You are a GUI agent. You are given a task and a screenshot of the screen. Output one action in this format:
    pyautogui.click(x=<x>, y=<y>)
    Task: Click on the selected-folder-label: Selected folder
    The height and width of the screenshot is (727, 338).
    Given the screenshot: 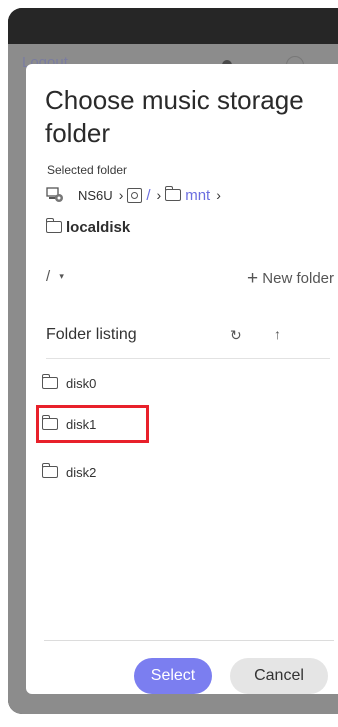 What is the action you would take?
    pyautogui.click(x=87, y=170)
    